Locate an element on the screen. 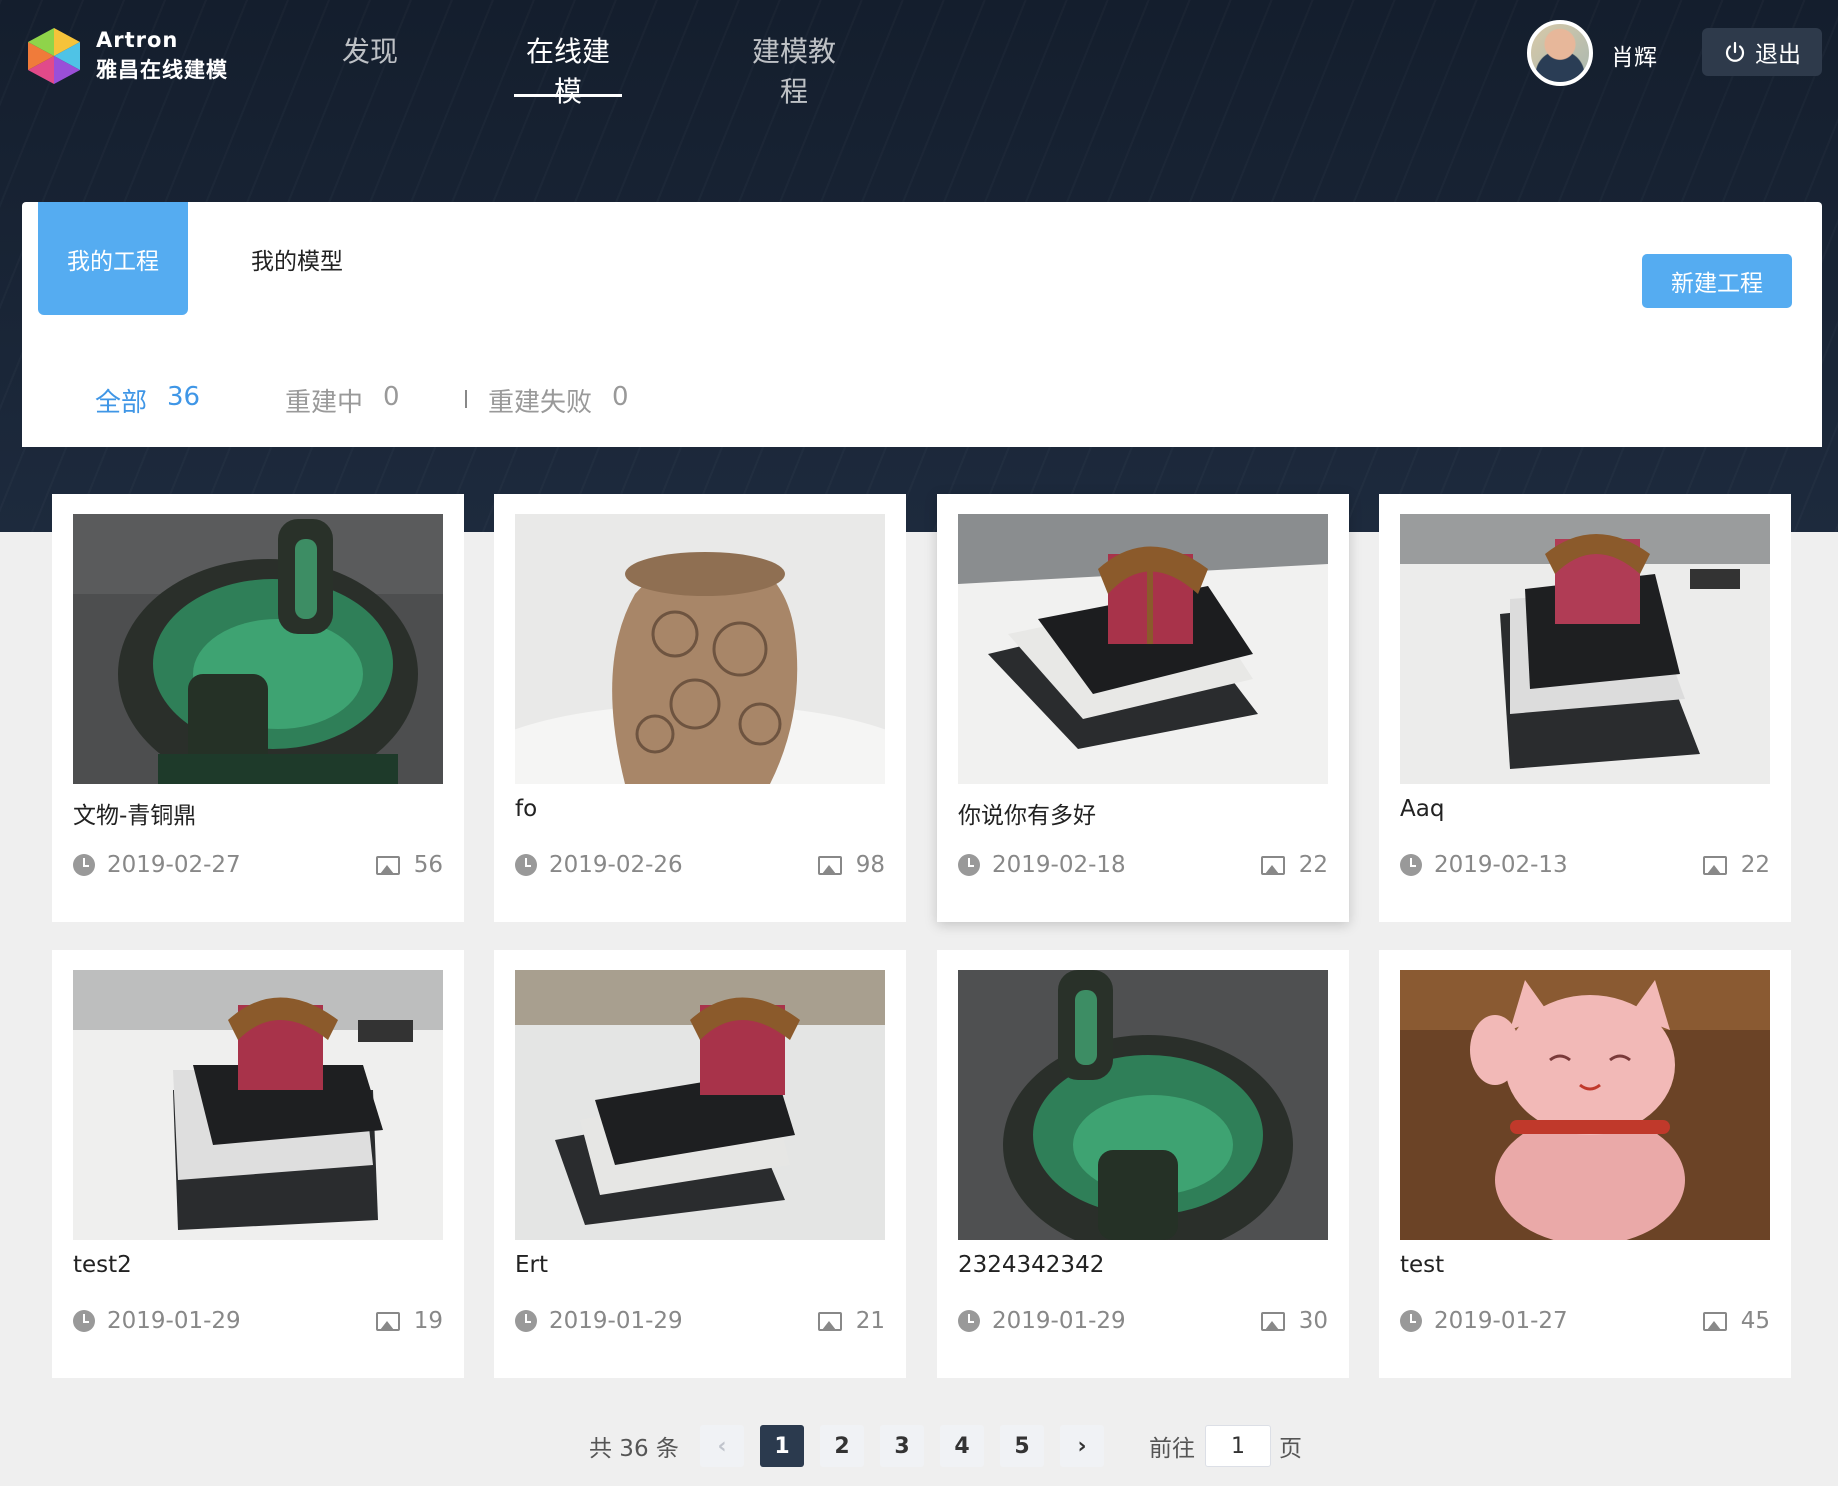  project-card: test2 2019-01-29 19 is located at coordinates (258, 1164).